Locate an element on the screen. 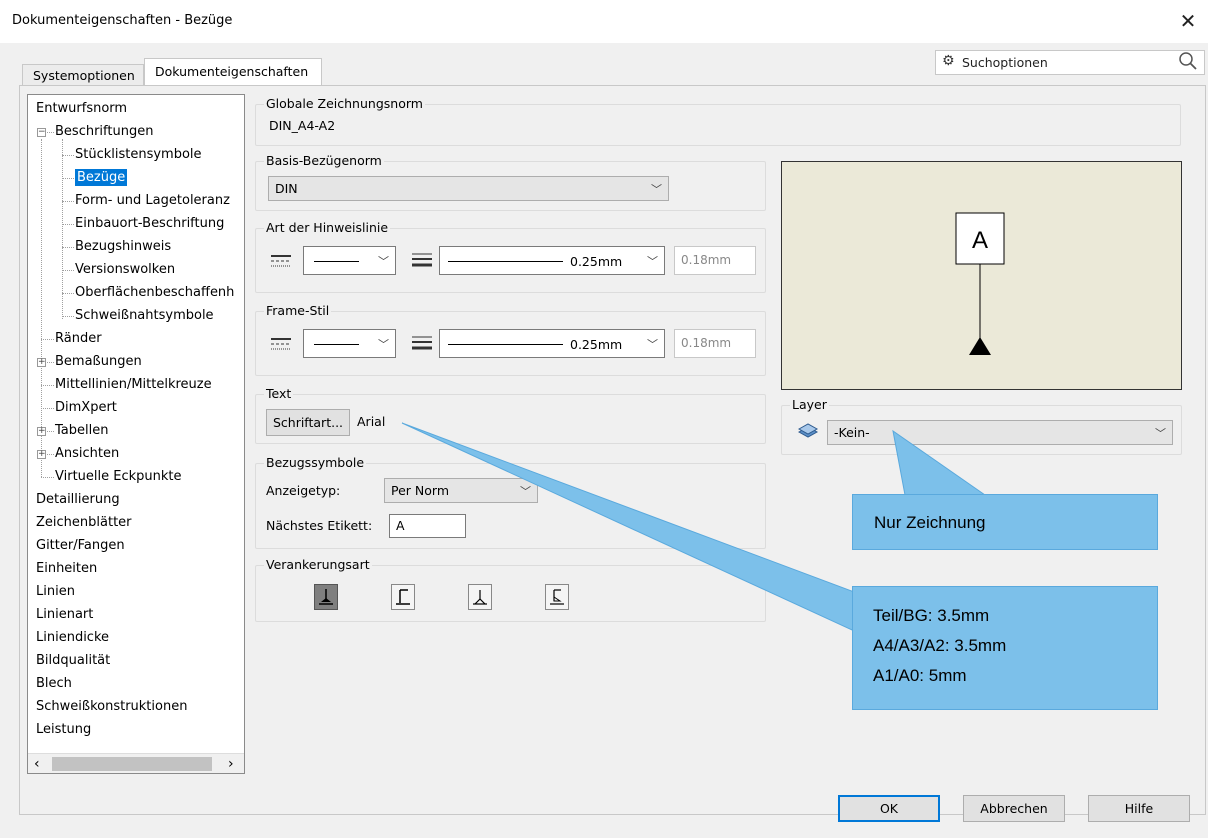 The width and height of the screenshot is (1208, 838). callout-drawing-only-text: Nur Zeichnung is located at coordinates (930, 522).